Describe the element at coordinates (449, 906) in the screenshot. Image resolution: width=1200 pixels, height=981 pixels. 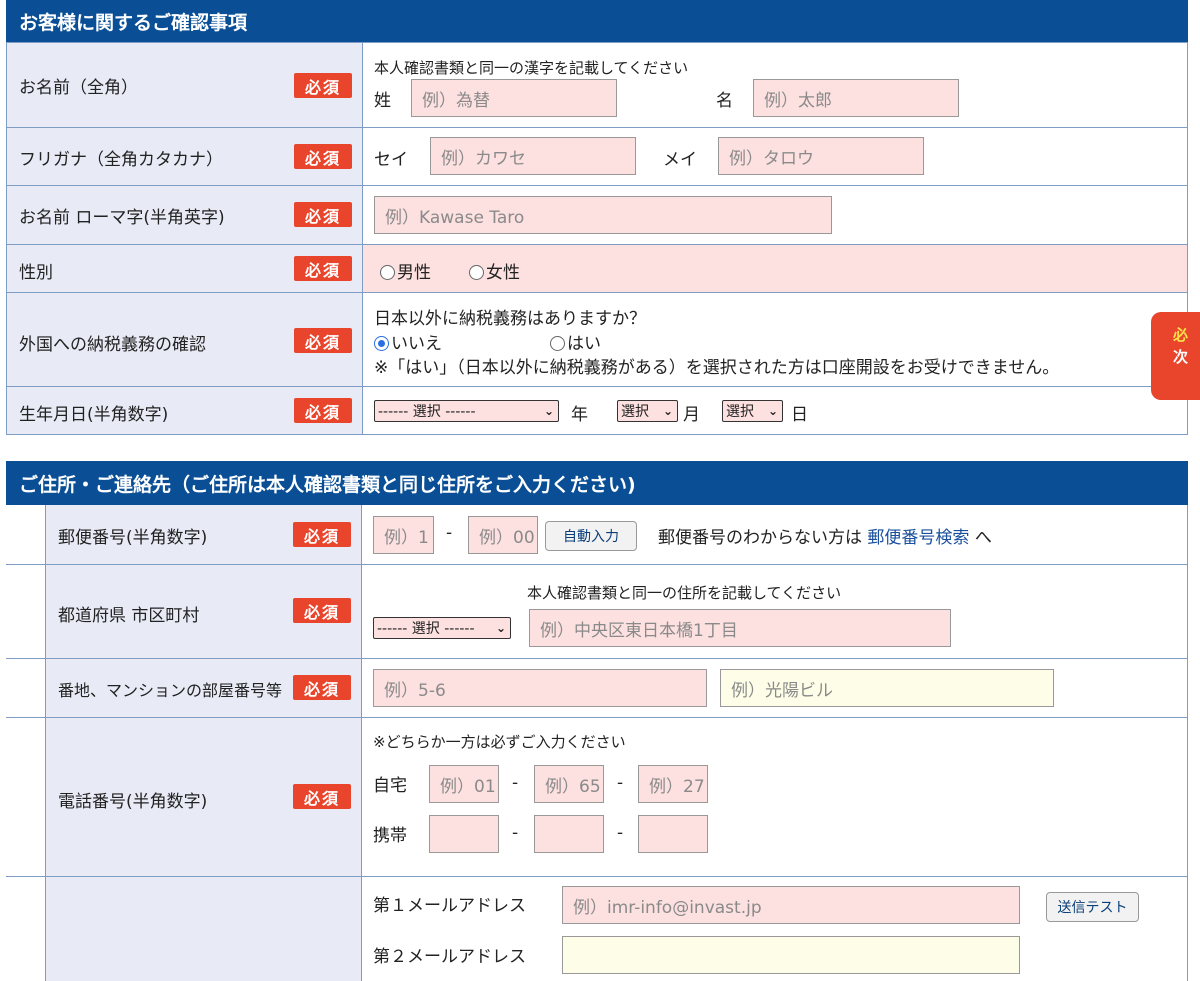
I see `email1-label: 第１メールアドレス` at that location.